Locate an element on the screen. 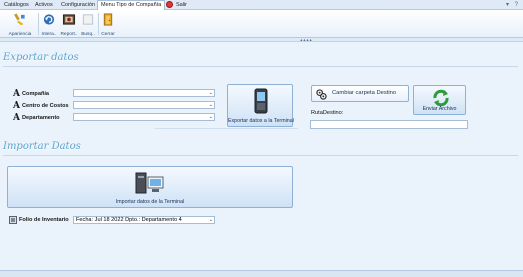 This screenshot has height=277, width=523. report-icon is located at coordinates (69, 19).